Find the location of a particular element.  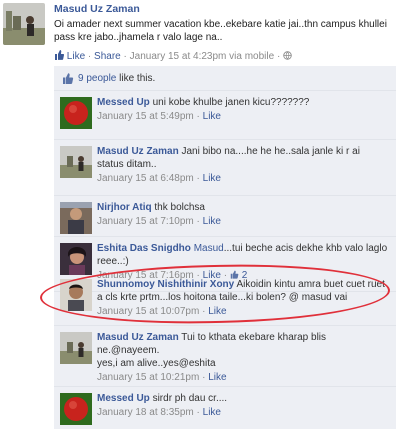

comment-time: January 15 at 5:49pm is located at coordinates (145, 116).